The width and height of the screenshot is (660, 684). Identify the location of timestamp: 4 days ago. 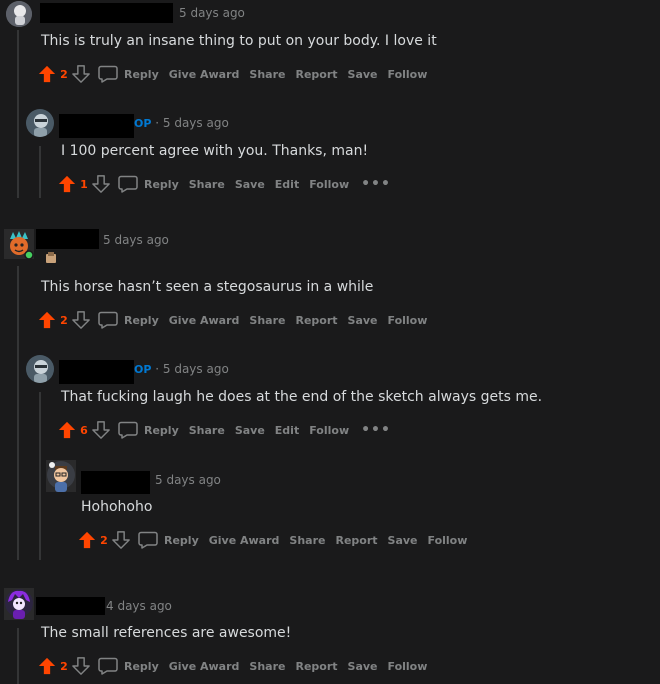
(139, 606).